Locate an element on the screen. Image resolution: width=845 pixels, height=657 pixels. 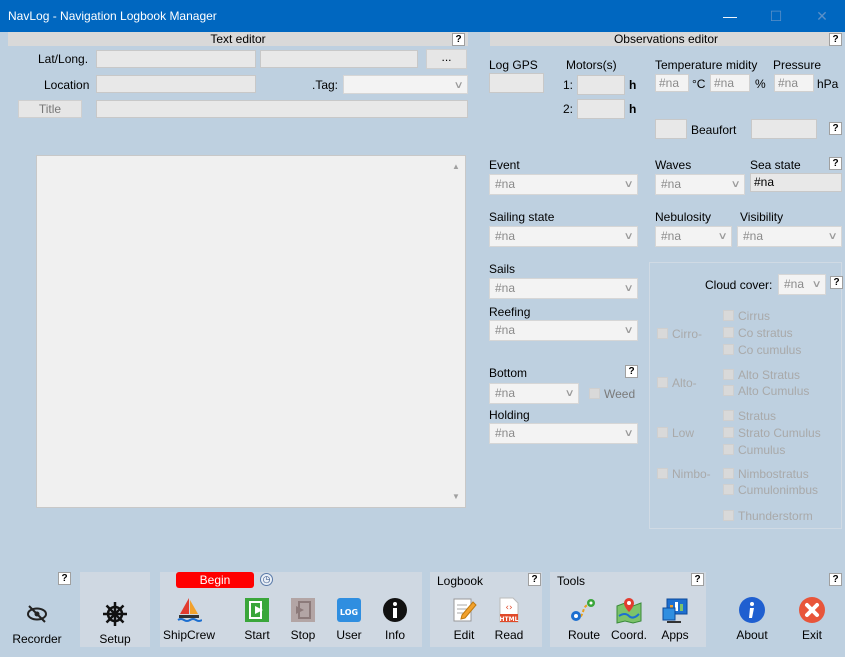
log-gps-input is located at coordinates (516, 83).